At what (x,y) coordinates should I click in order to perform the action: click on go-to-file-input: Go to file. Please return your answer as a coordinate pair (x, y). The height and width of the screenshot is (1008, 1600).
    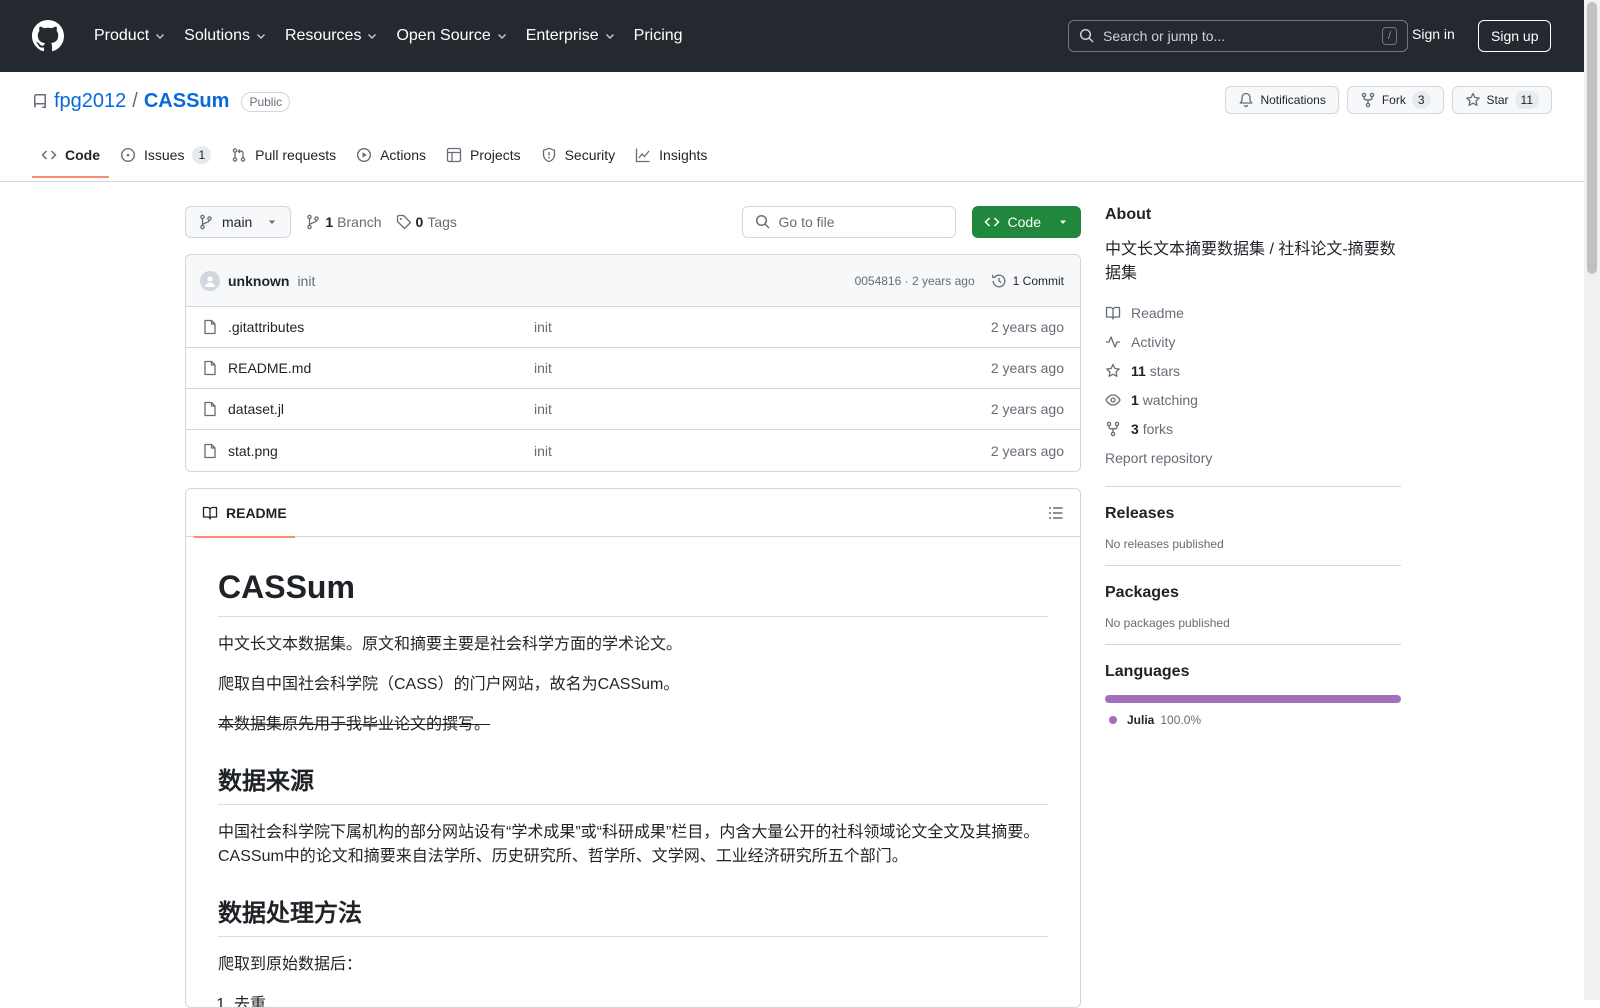
    Looking at the image, I should click on (848, 222).